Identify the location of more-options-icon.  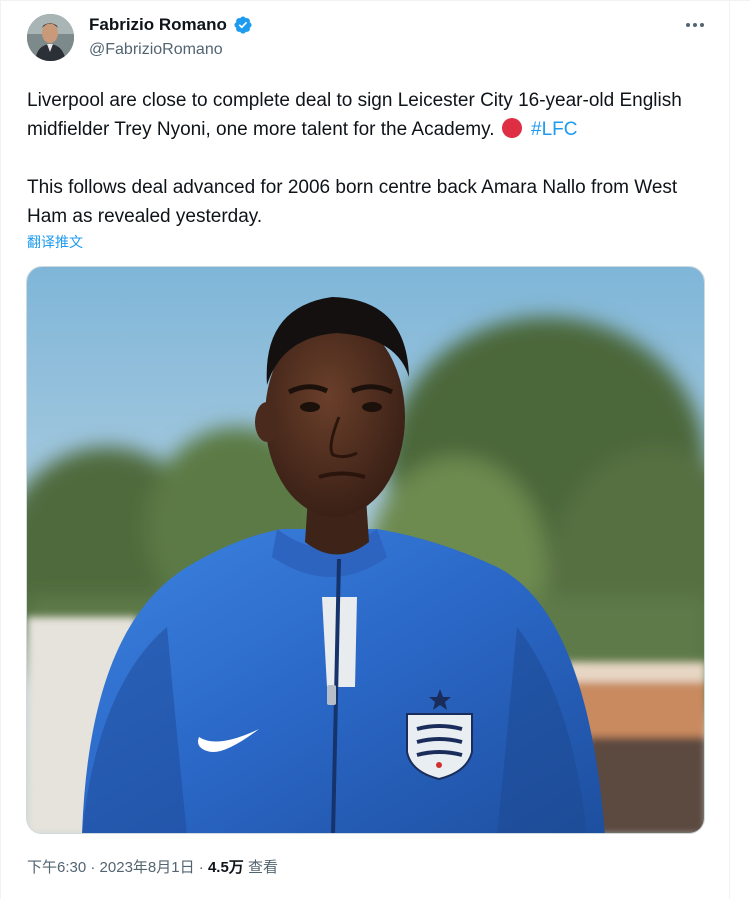
(695, 25).